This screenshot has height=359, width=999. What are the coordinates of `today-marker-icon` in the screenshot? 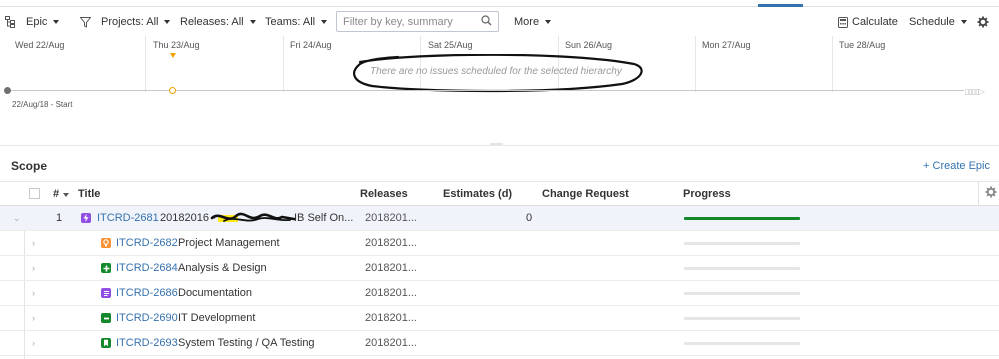 It's located at (173, 55).